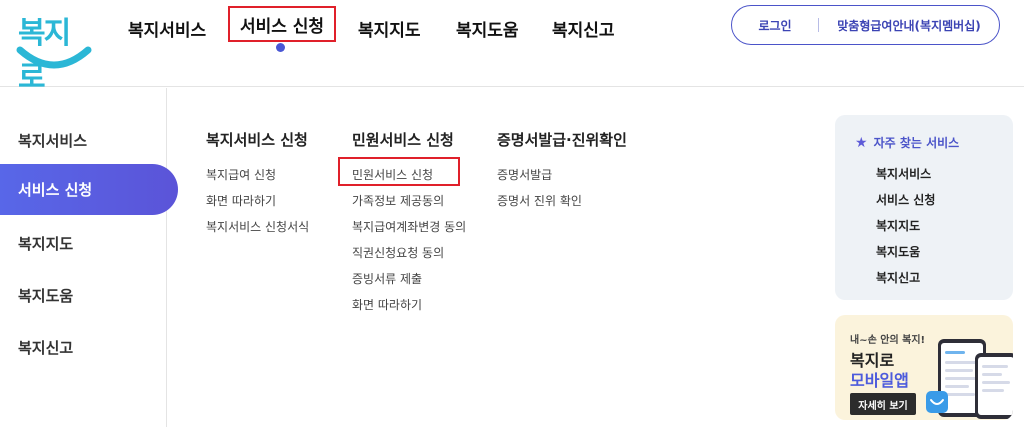 Image resolution: width=1024 pixels, height=427 pixels. Describe the element at coordinates (45, 347) in the screenshot. I see `side-item-welfare-report: 복지신고` at that location.